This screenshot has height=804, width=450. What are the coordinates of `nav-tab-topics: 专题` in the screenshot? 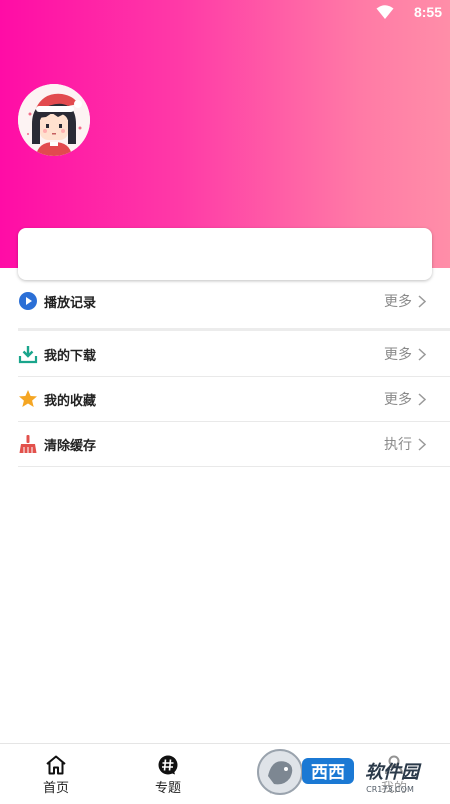 It's located at (168, 772).